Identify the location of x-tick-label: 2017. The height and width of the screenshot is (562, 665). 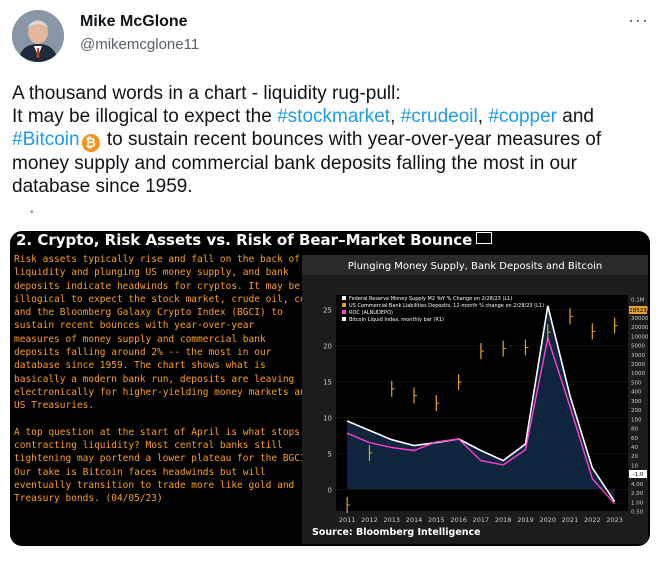
(481, 520).